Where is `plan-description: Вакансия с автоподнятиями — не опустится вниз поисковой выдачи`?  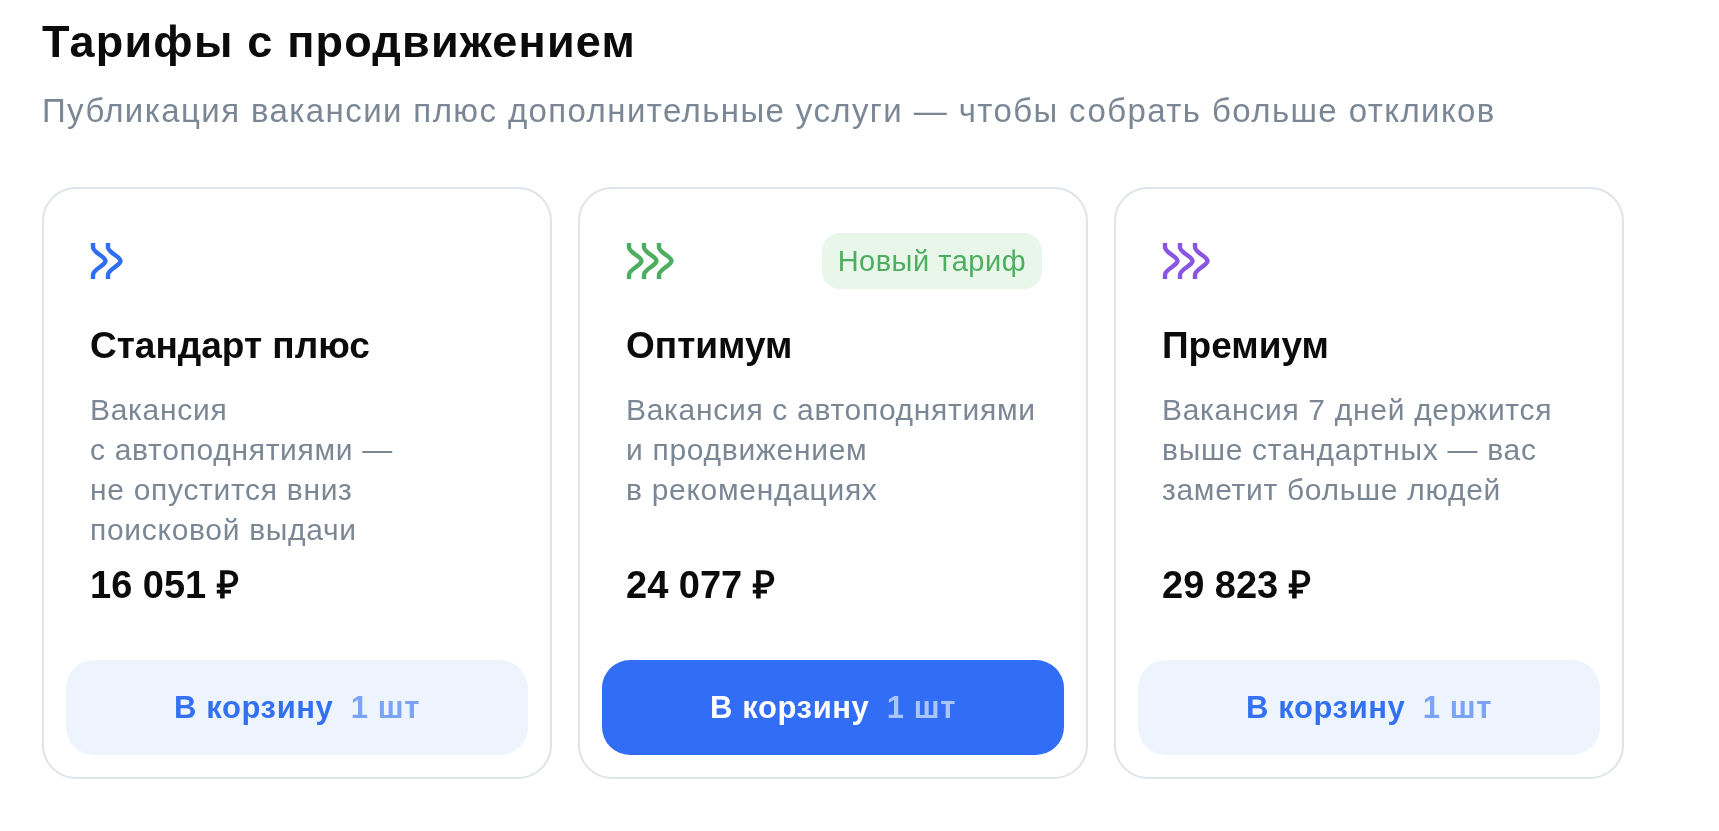
plan-description: Вакансия с автоподнятиями — не опустится вниз поисковой выдачи is located at coordinates (242, 470).